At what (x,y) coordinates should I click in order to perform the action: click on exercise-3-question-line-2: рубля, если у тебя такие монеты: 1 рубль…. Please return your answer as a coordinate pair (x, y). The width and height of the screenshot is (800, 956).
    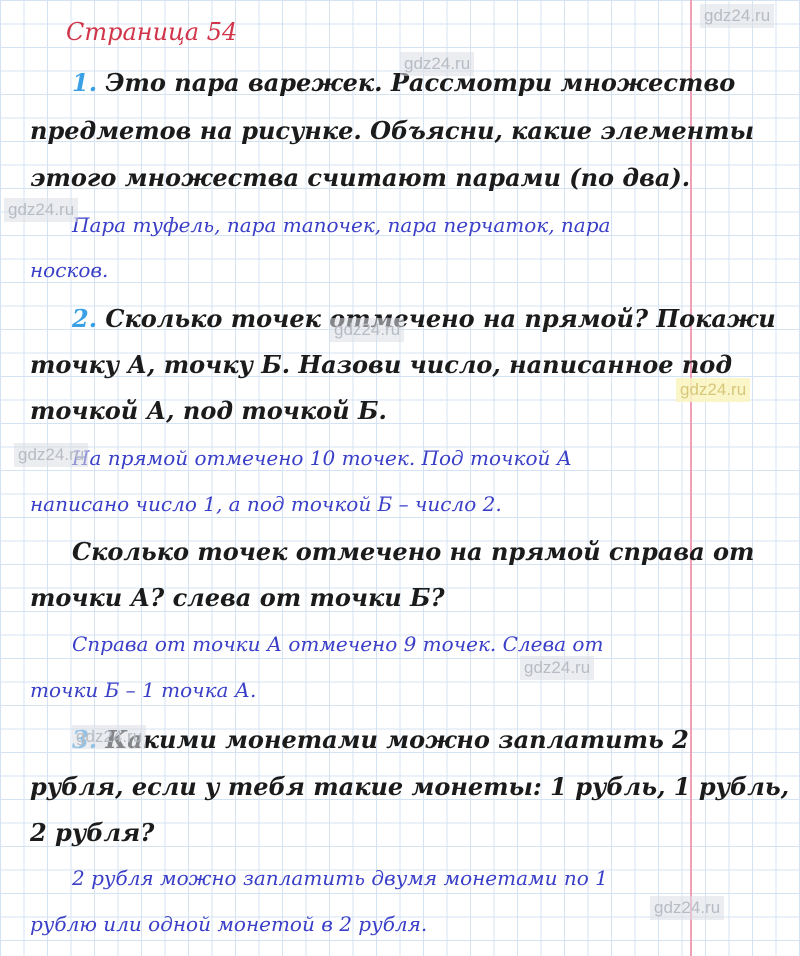
    Looking at the image, I should click on (410, 786).